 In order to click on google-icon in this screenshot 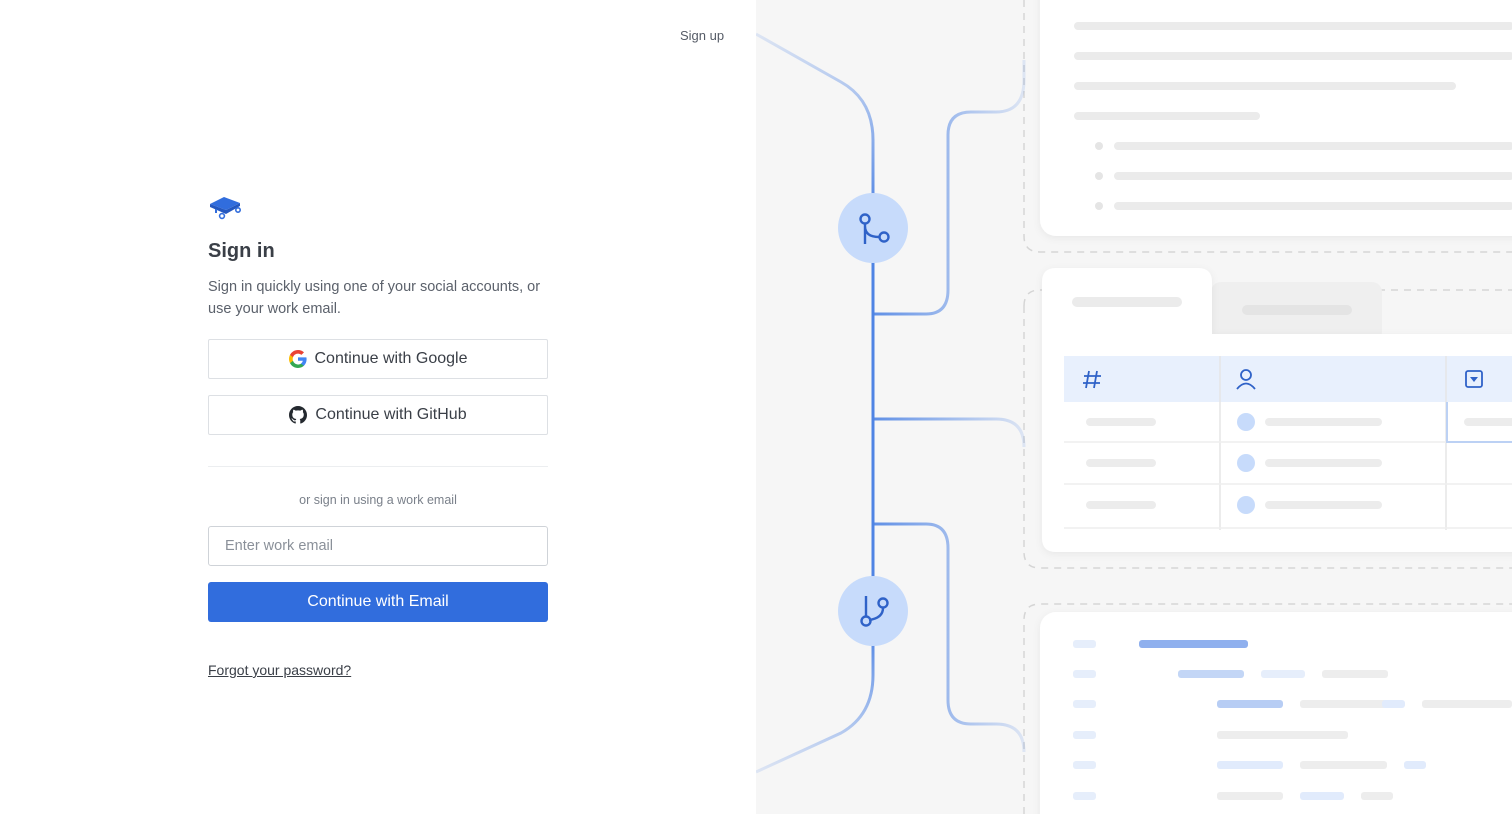, I will do `click(297, 359)`.